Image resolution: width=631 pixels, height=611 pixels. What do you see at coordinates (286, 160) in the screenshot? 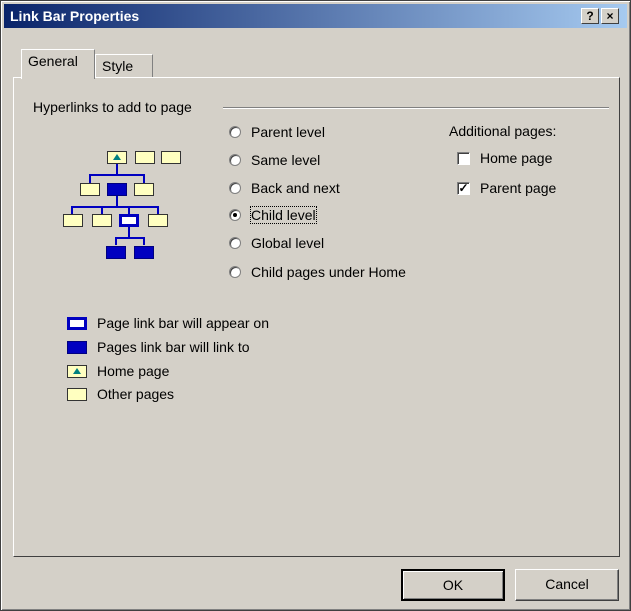
I see `radio-label: Same level` at bounding box center [286, 160].